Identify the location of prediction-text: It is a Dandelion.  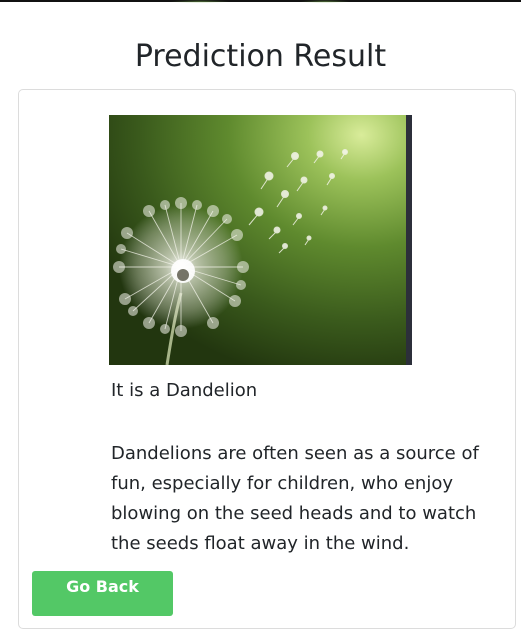
(184, 390).